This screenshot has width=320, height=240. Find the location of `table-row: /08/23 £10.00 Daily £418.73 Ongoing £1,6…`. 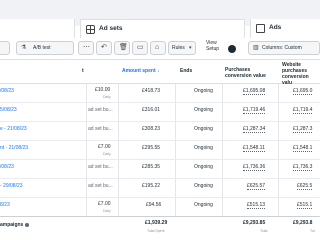

table-row: /08/23 £10.00 Daily £418.73 Ongoing £1,6… is located at coordinates (160, 93).